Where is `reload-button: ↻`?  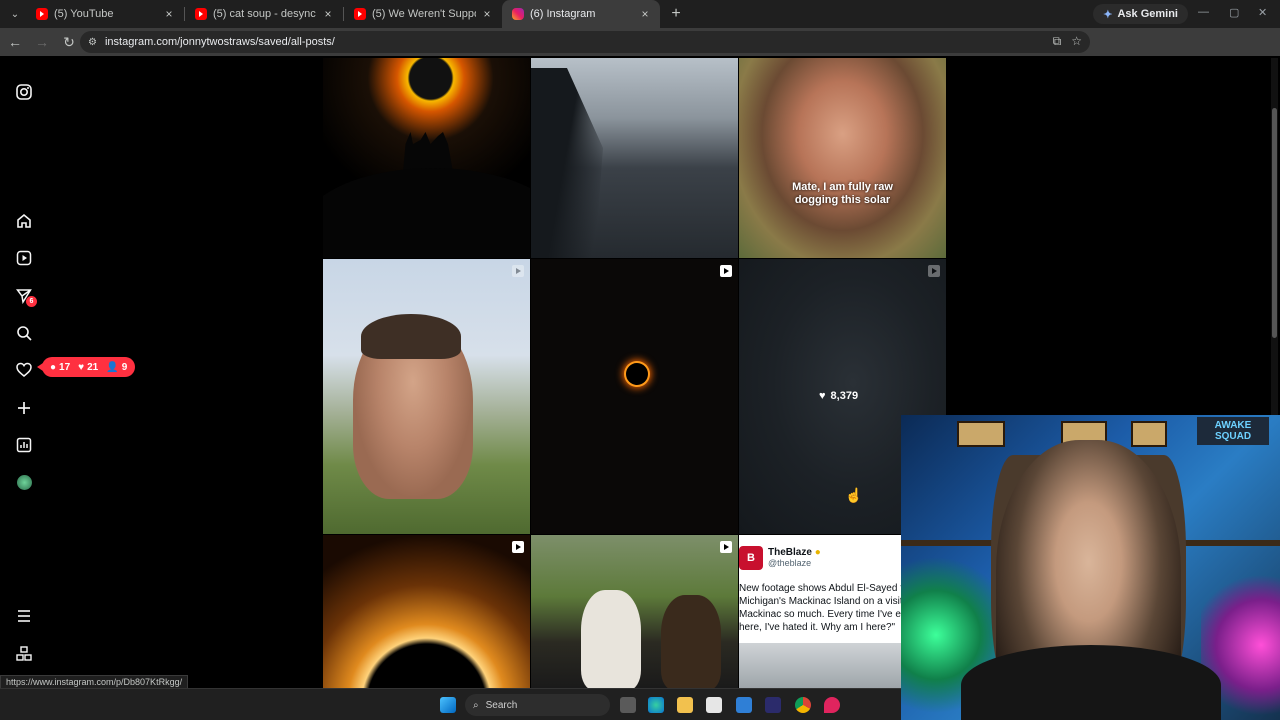
reload-button: ↻ is located at coordinates (69, 42).